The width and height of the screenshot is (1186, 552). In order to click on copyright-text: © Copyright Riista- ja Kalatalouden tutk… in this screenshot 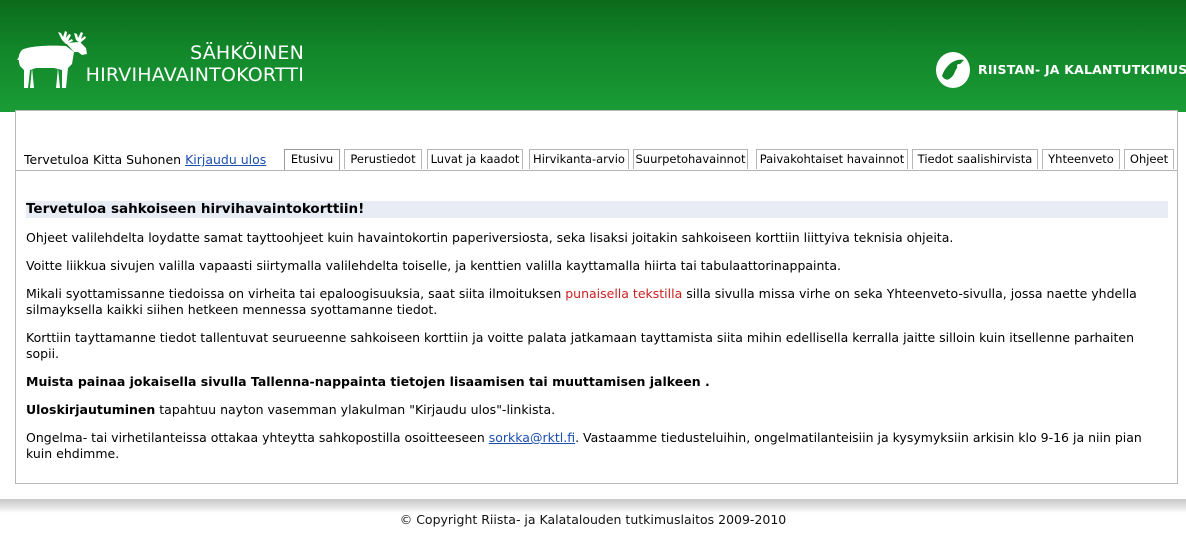, I will do `click(593, 519)`.